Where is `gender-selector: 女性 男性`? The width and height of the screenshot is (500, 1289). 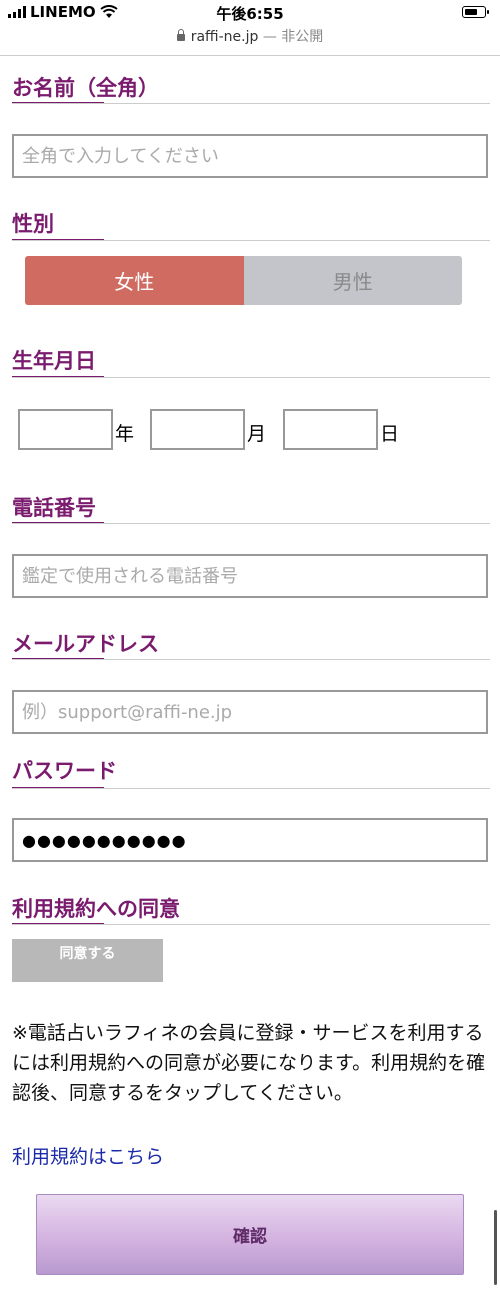 gender-selector: 女性 男性 is located at coordinates (243, 280).